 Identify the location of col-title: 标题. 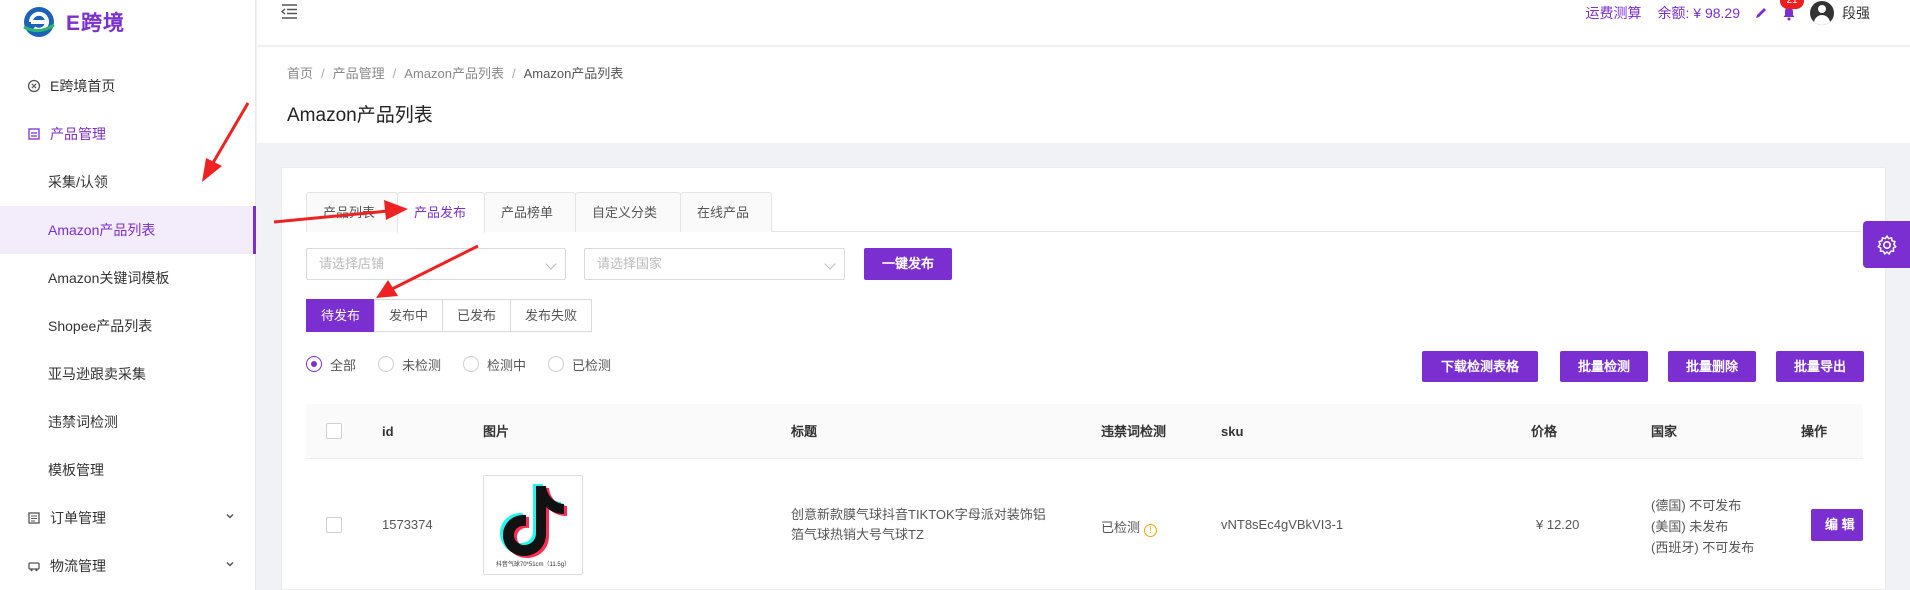
(804, 431).